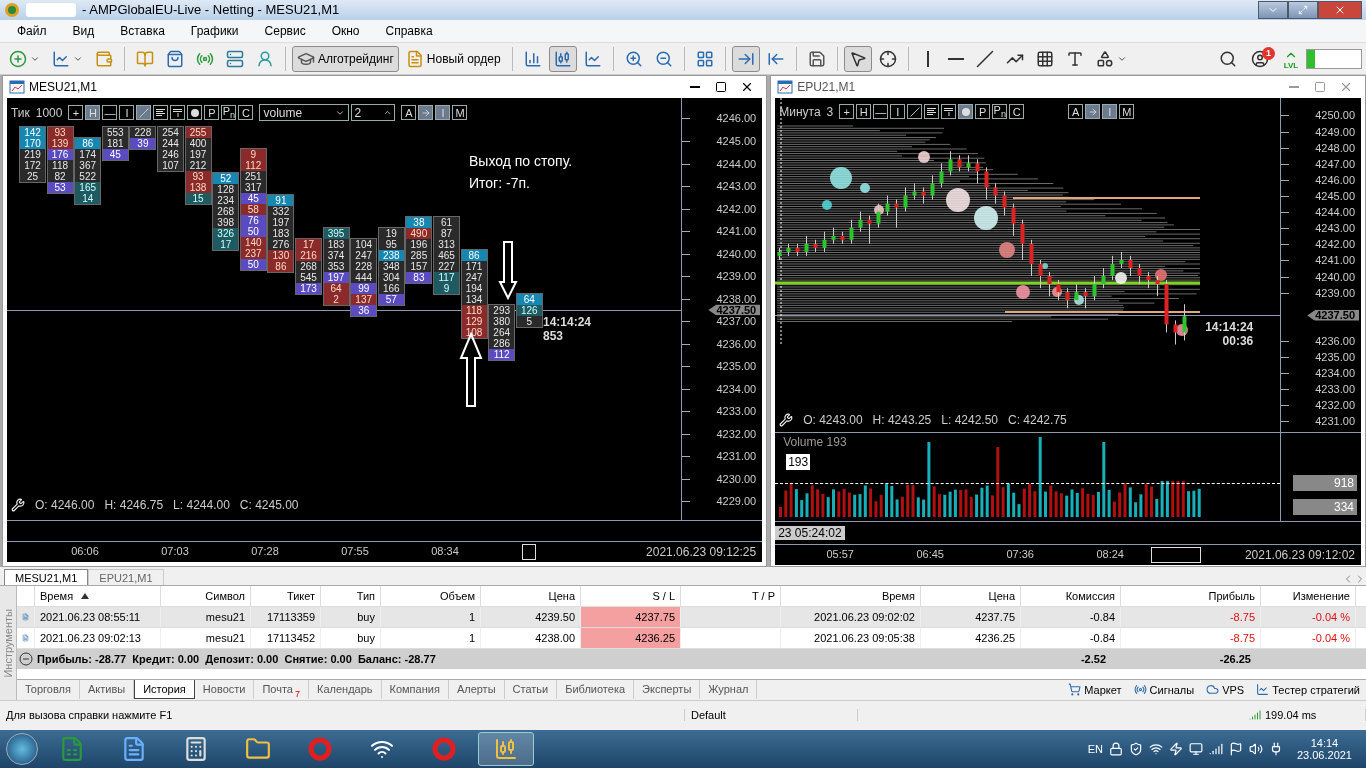  Describe the element at coordinates (214, 30) in the screenshot. I see `menu-item: Графики` at that location.